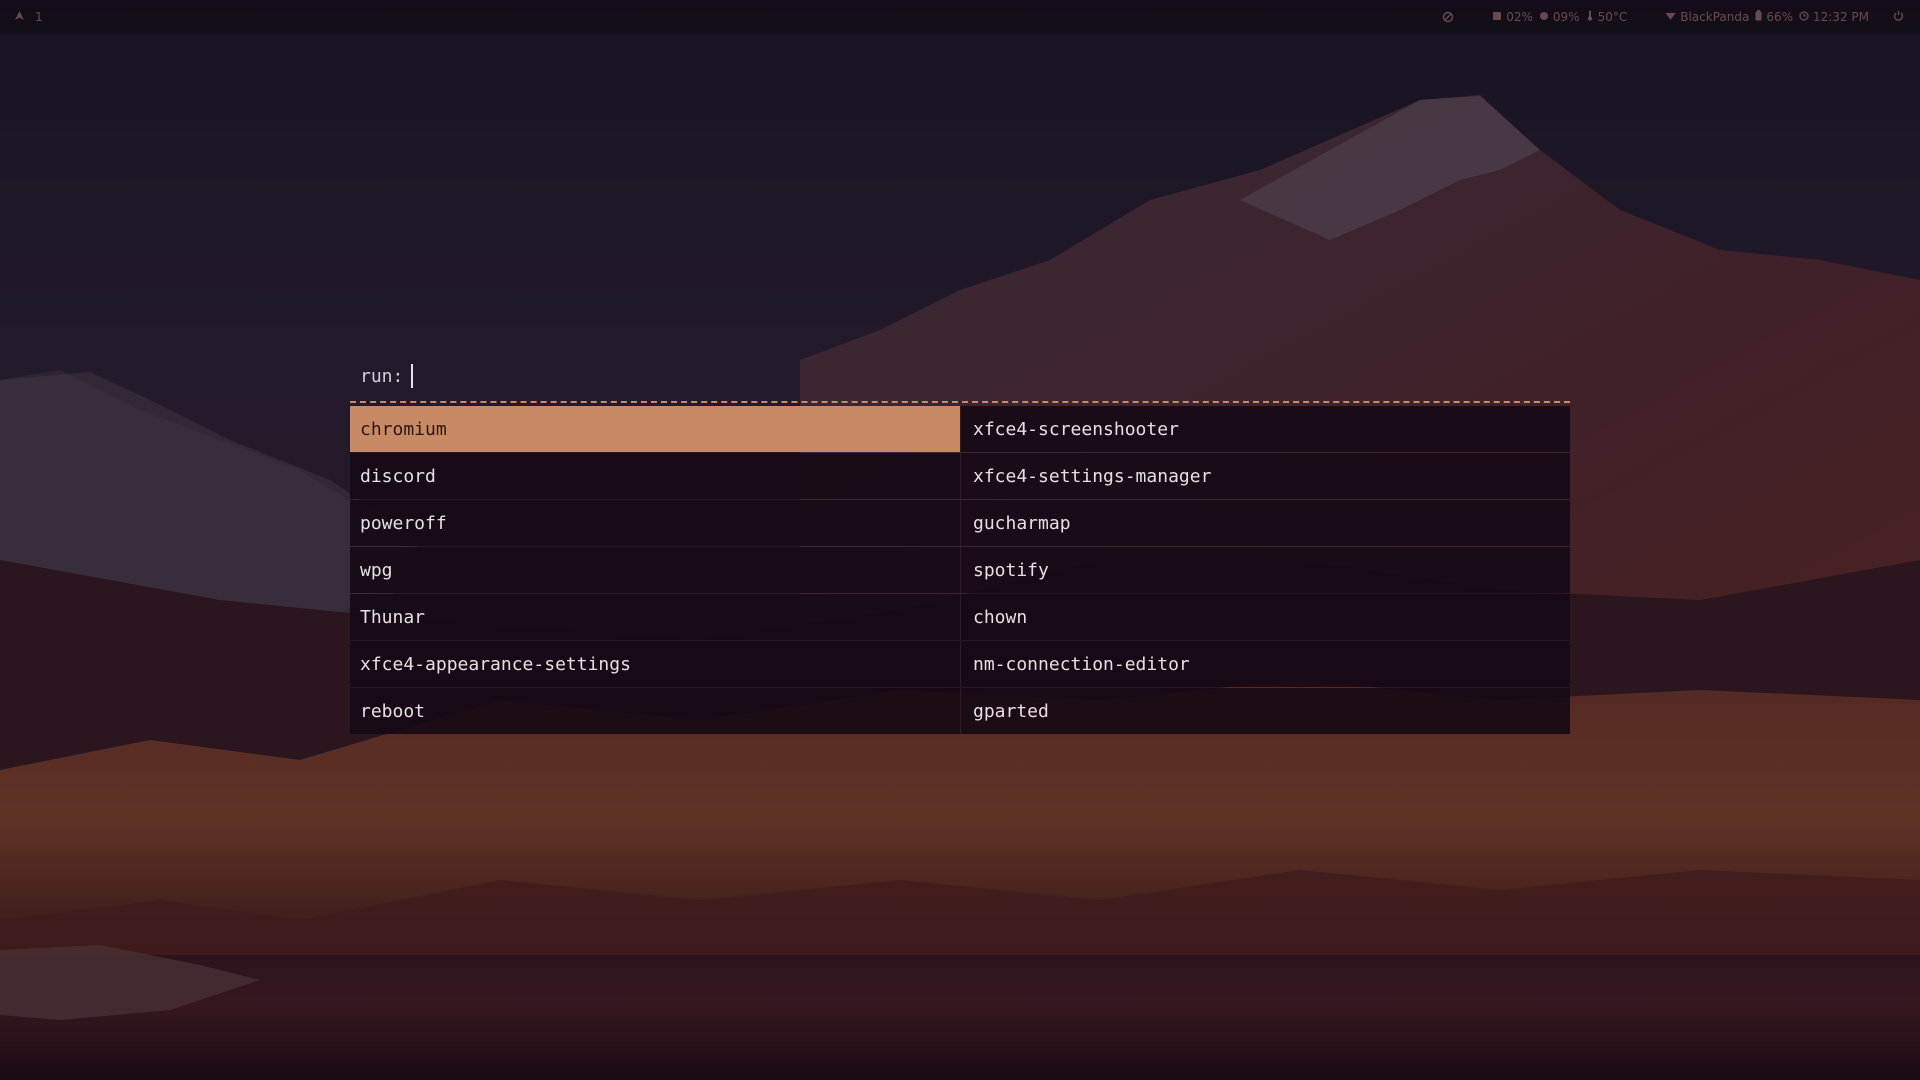  I want to click on launcher-item-discord: discord, so click(655, 476).